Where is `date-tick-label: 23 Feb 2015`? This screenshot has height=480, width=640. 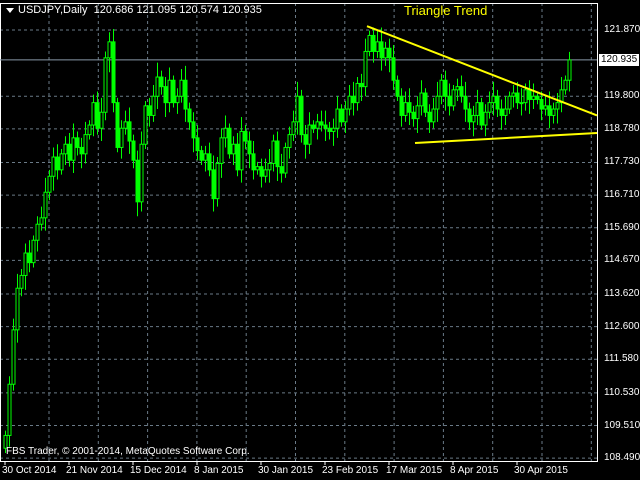 date-tick-label: 23 Feb 2015 is located at coordinates (350, 470).